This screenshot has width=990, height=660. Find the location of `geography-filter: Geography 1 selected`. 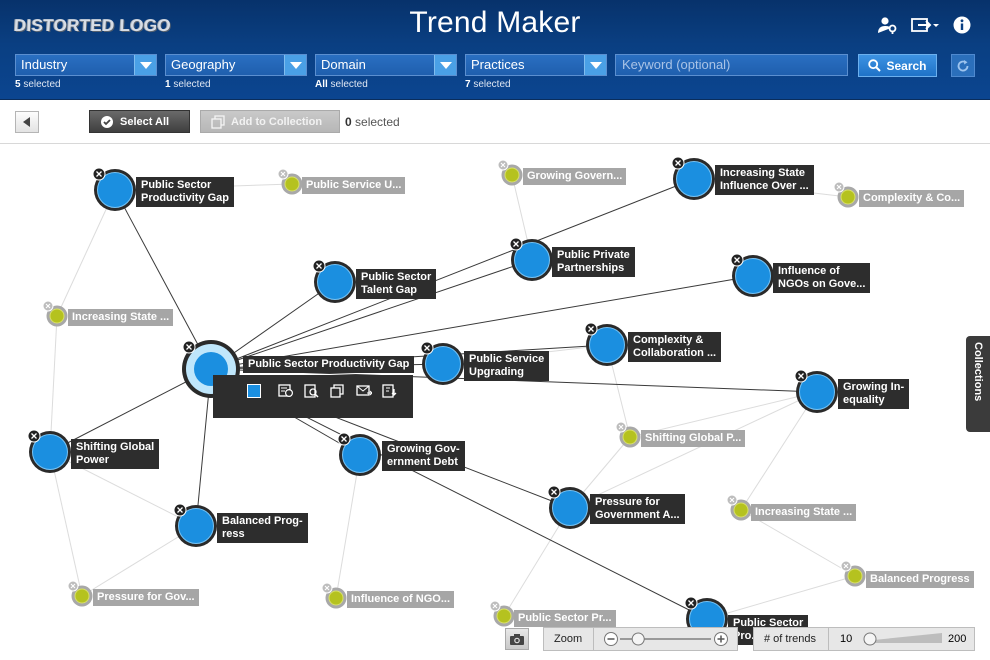

geography-filter: Geography 1 selected is located at coordinates (236, 72).